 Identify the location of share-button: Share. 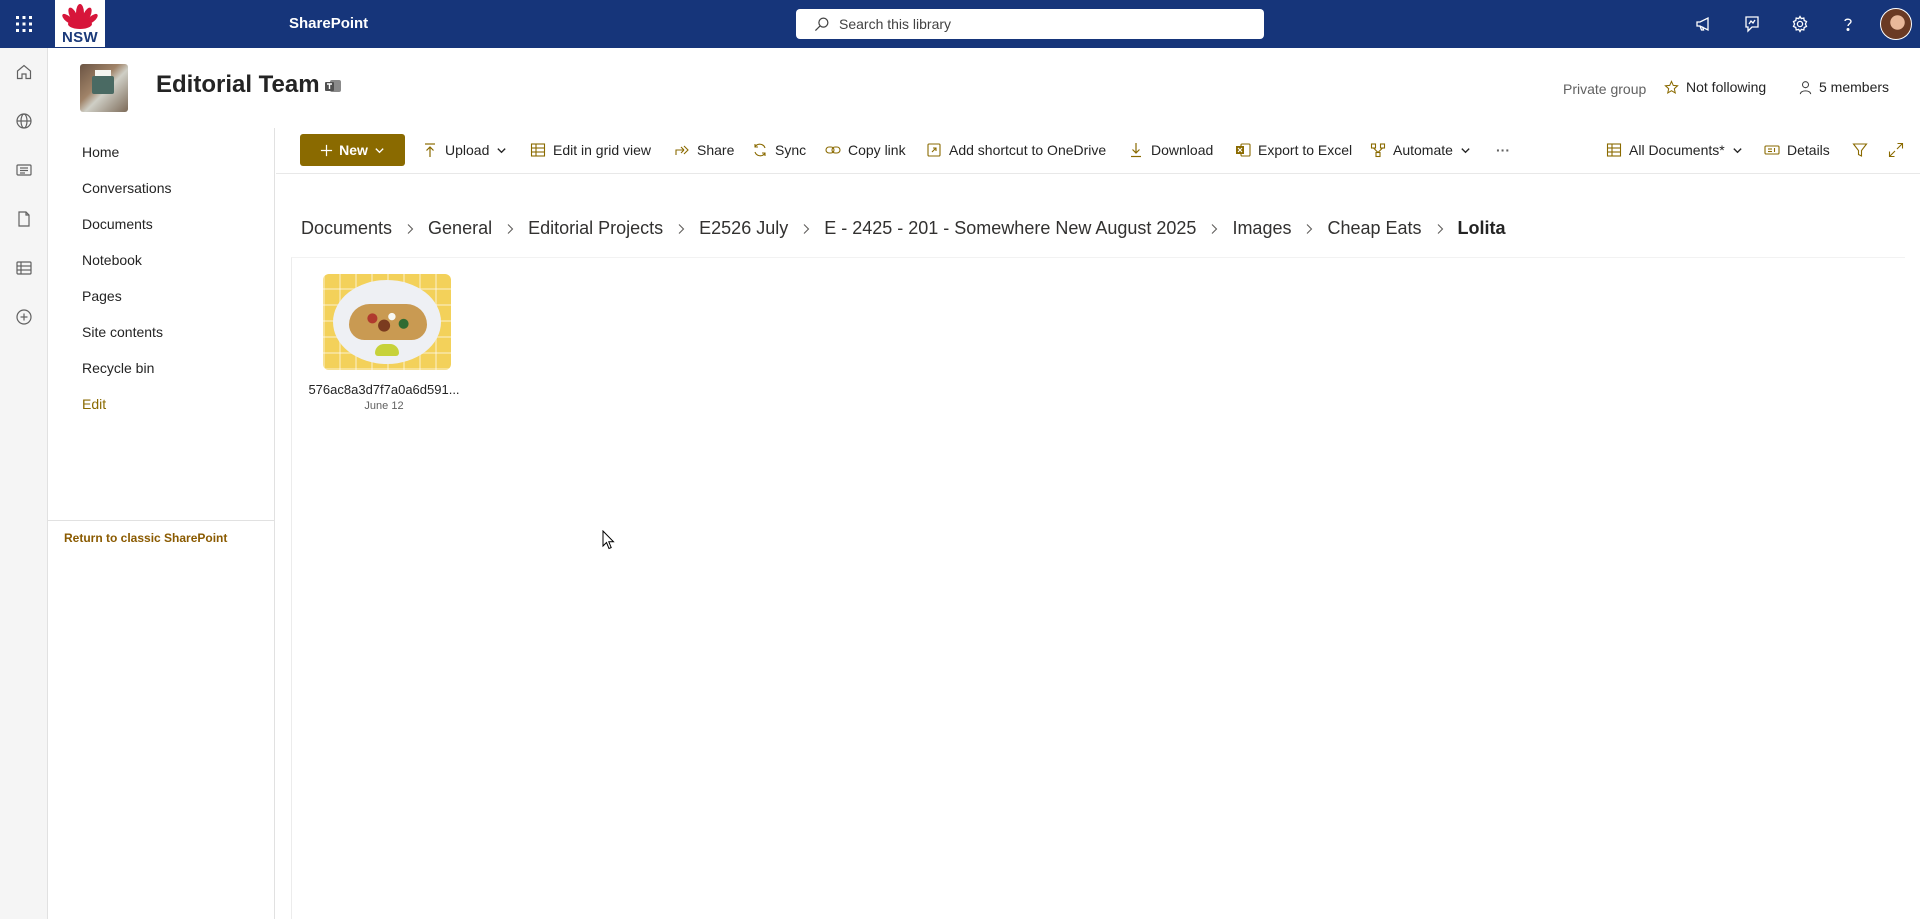
(704, 150).